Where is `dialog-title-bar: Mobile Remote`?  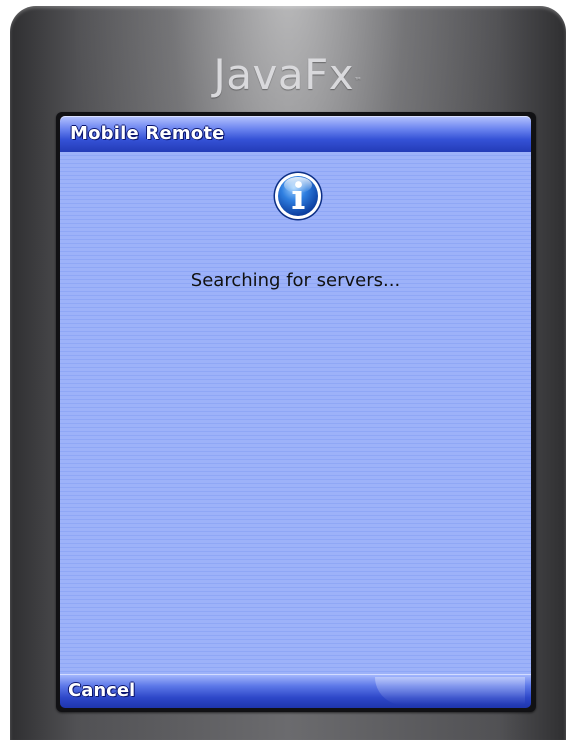 dialog-title-bar: Mobile Remote is located at coordinates (295, 134).